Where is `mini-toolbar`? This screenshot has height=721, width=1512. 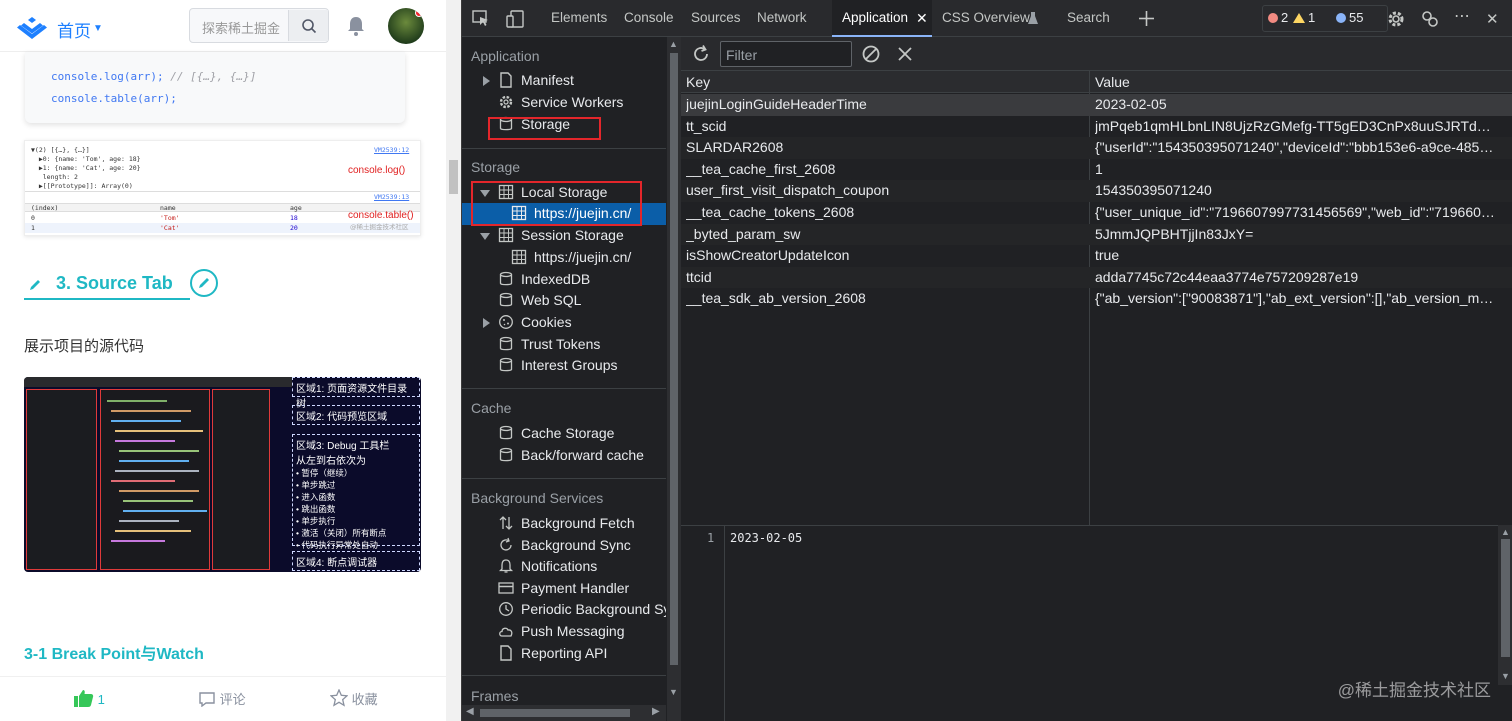
mini-toolbar is located at coordinates (158, 382).